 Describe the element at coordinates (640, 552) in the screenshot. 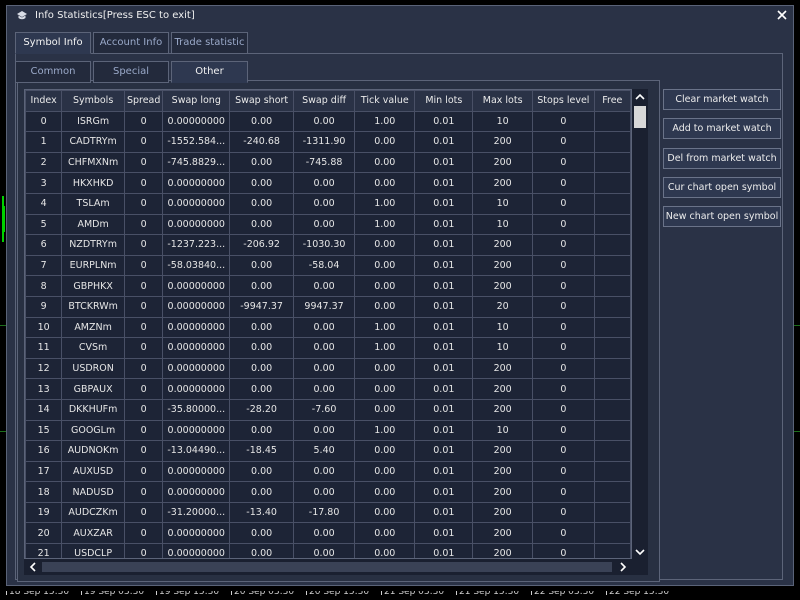

I see `scroll-down-icon` at that location.